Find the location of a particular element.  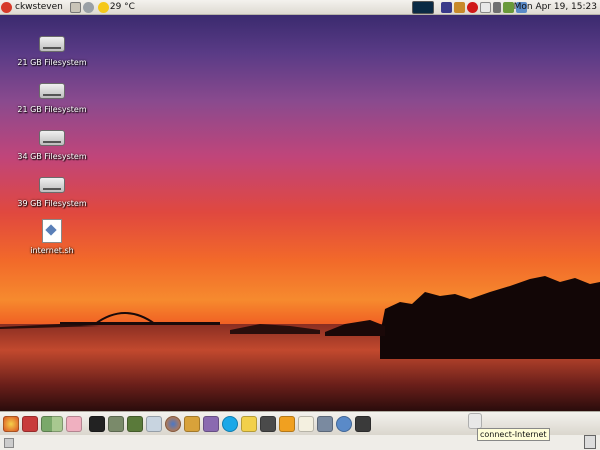

weather-sun-icon is located at coordinates (103, 7).